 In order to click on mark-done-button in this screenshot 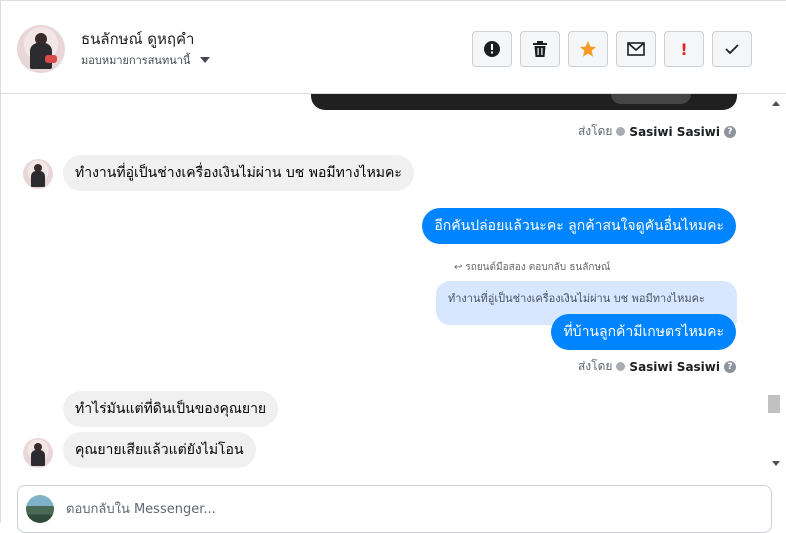, I will do `click(732, 49)`.